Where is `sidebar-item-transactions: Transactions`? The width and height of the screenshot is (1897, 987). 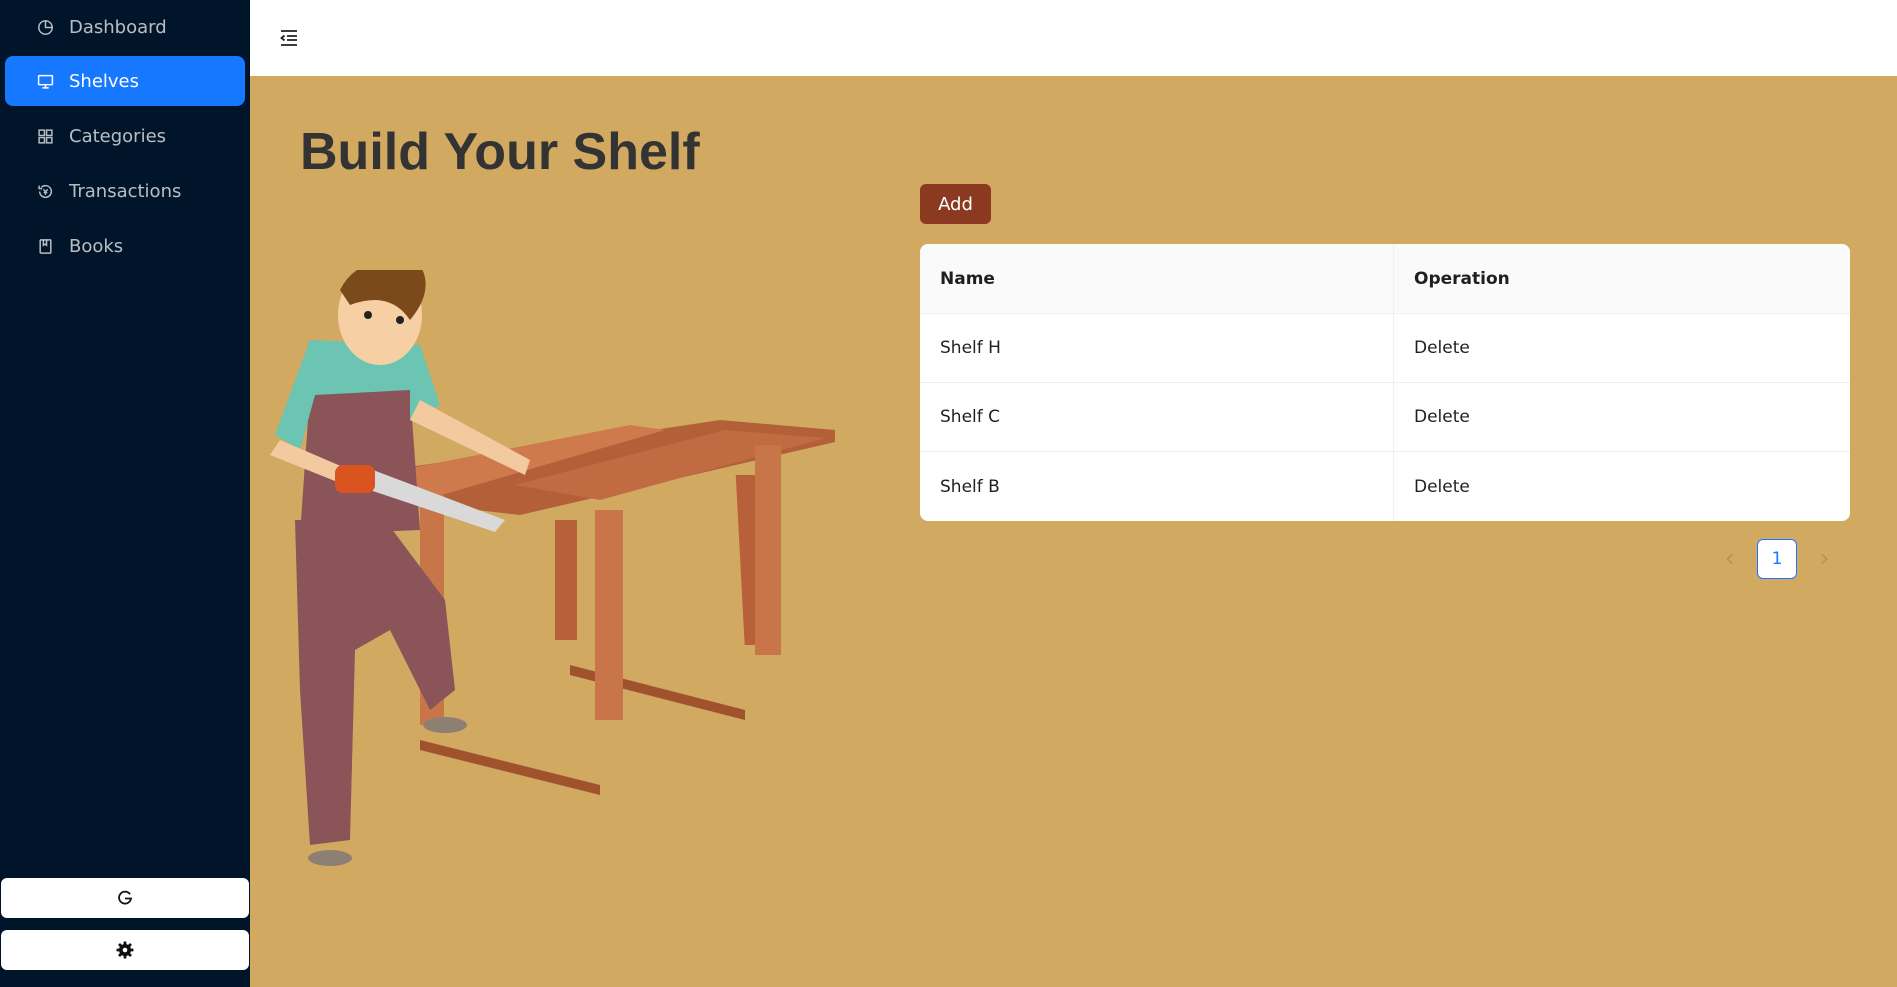
sidebar-item-transactions: Transactions is located at coordinates (125, 191).